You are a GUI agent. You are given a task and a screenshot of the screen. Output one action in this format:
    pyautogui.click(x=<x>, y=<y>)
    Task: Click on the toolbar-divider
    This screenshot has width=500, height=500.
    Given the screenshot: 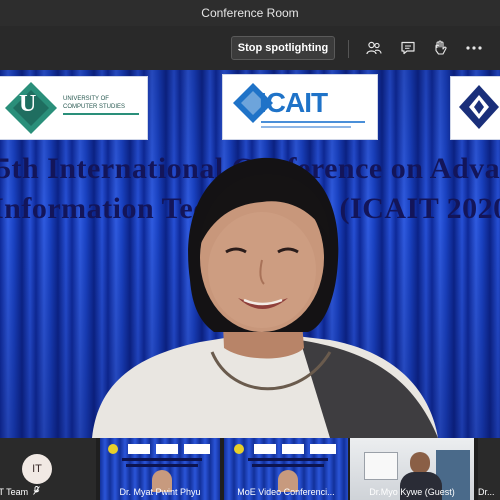 What is the action you would take?
    pyautogui.click(x=348, y=49)
    